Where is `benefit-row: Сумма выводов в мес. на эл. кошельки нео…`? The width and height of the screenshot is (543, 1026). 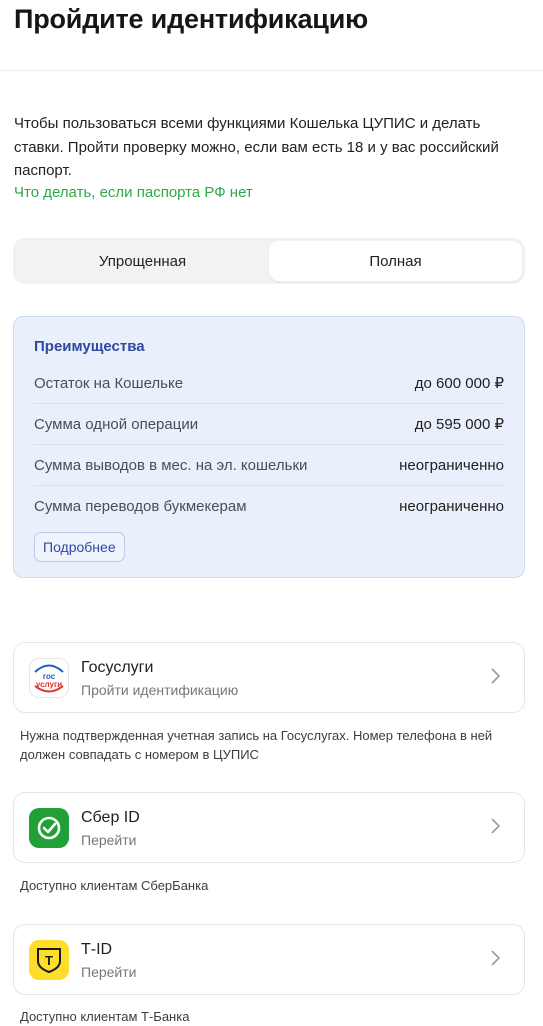
benefit-row: Сумма выводов в мес. на эл. кошельки нео… is located at coordinates (269, 465).